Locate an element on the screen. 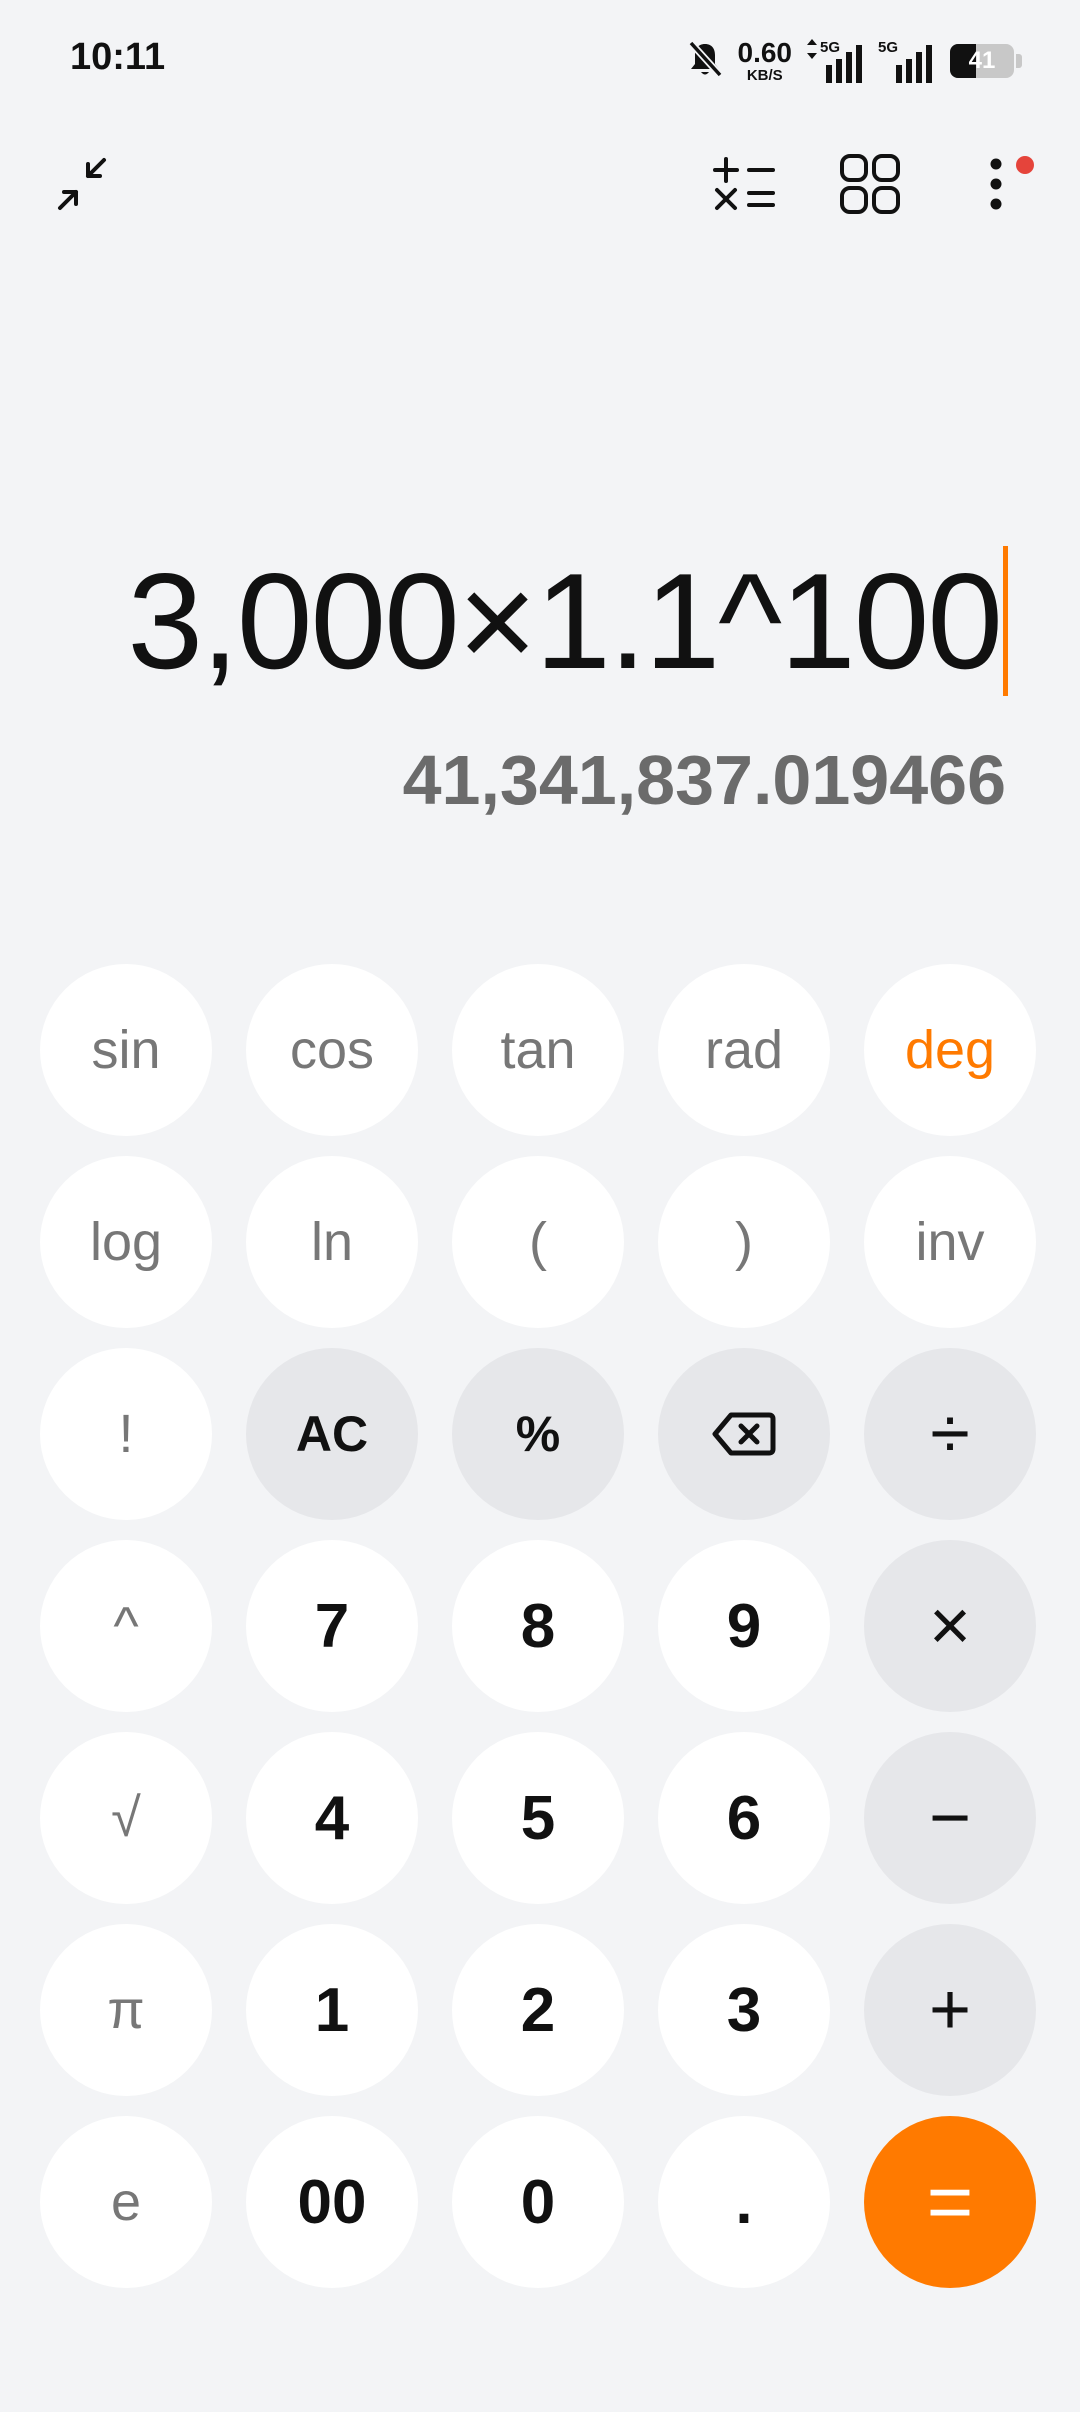  collapse-button is located at coordinates (84, 186).